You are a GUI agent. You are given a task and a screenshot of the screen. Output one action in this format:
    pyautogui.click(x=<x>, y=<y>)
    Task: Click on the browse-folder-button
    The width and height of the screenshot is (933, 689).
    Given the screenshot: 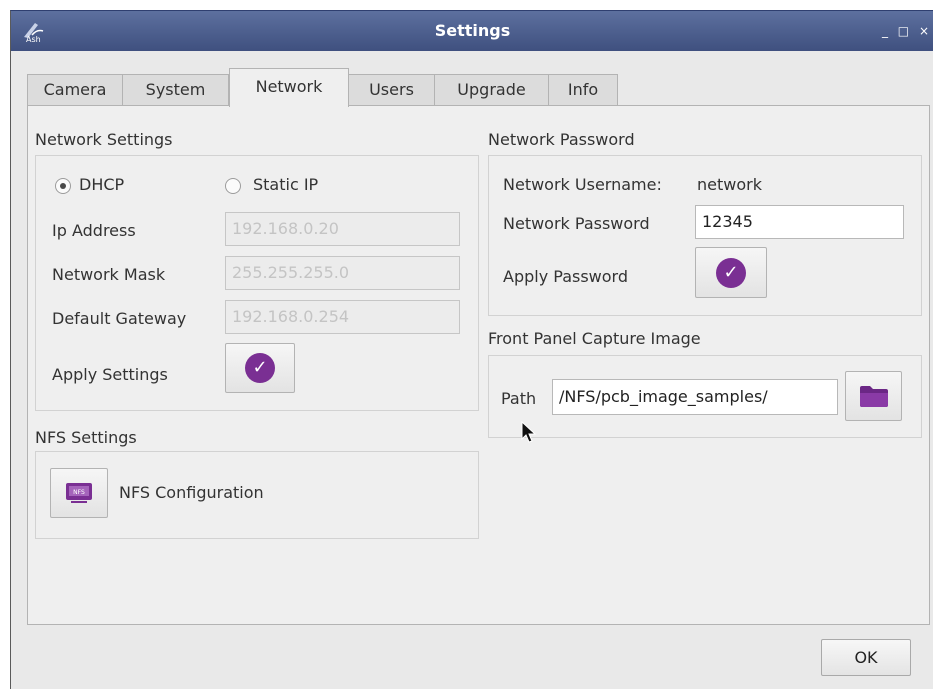 What is the action you would take?
    pyautogui.click(x=873, y=396)
    